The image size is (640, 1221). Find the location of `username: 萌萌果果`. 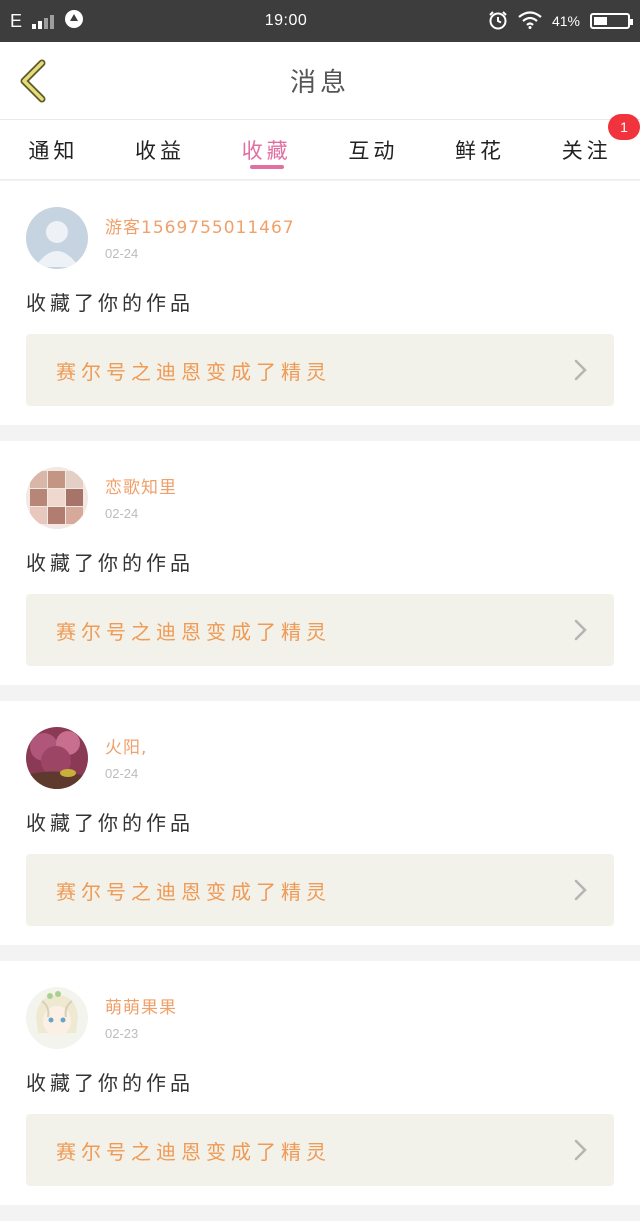

username: 萌萌果果 is located at coordinates (141, 1005).